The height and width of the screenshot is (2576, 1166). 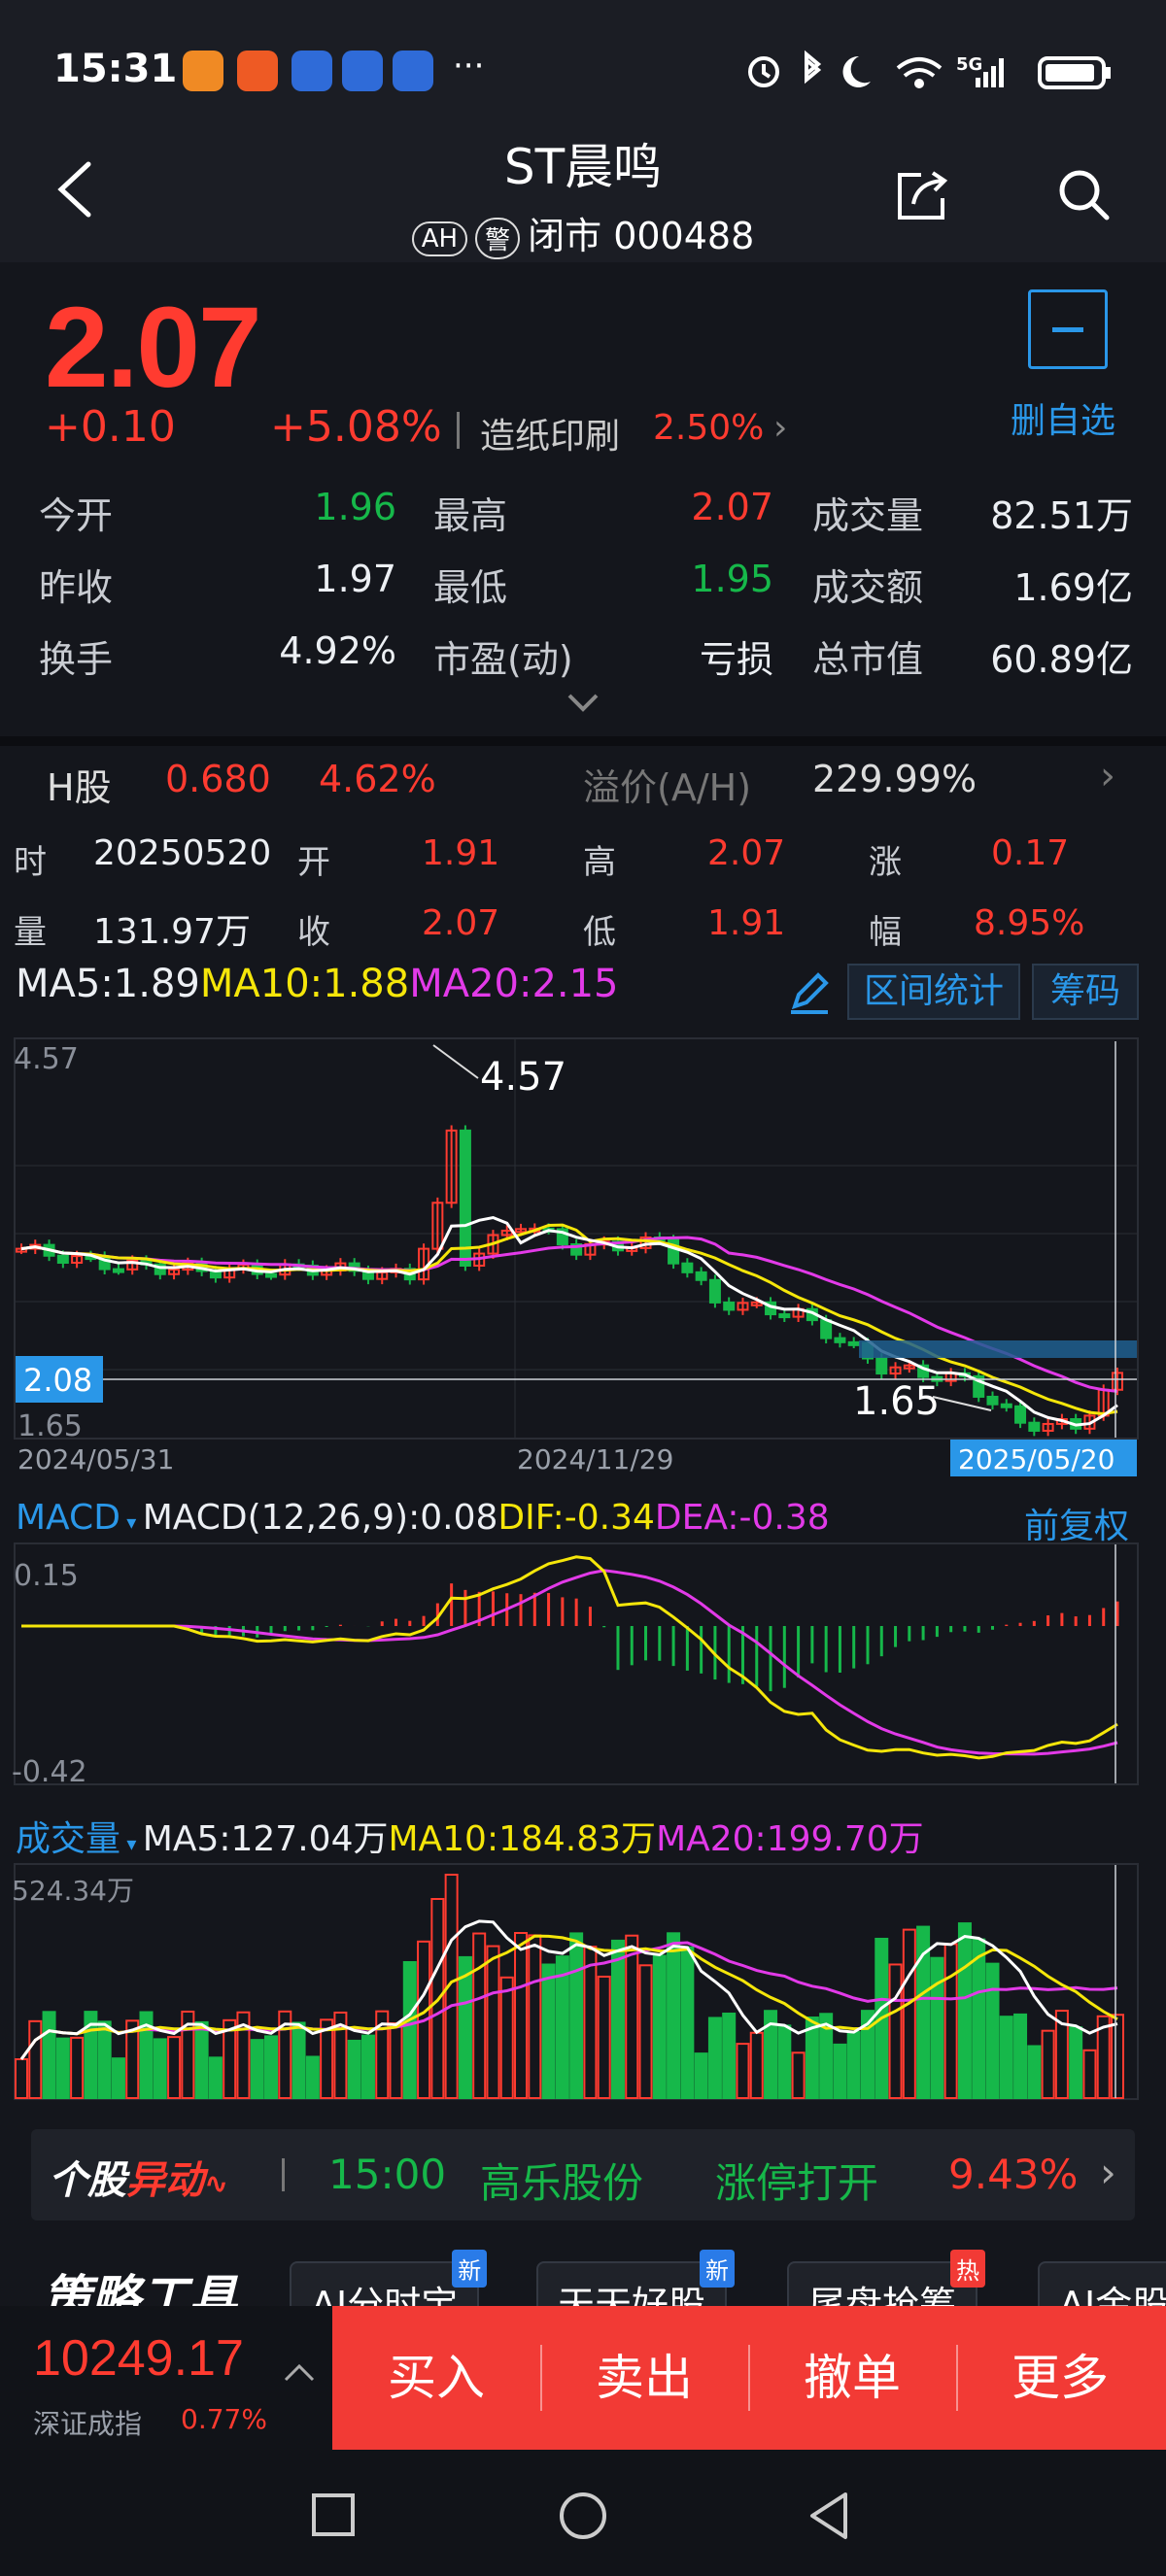 I want to click on day-low-value: 1.91, so click(x=746, y=923).